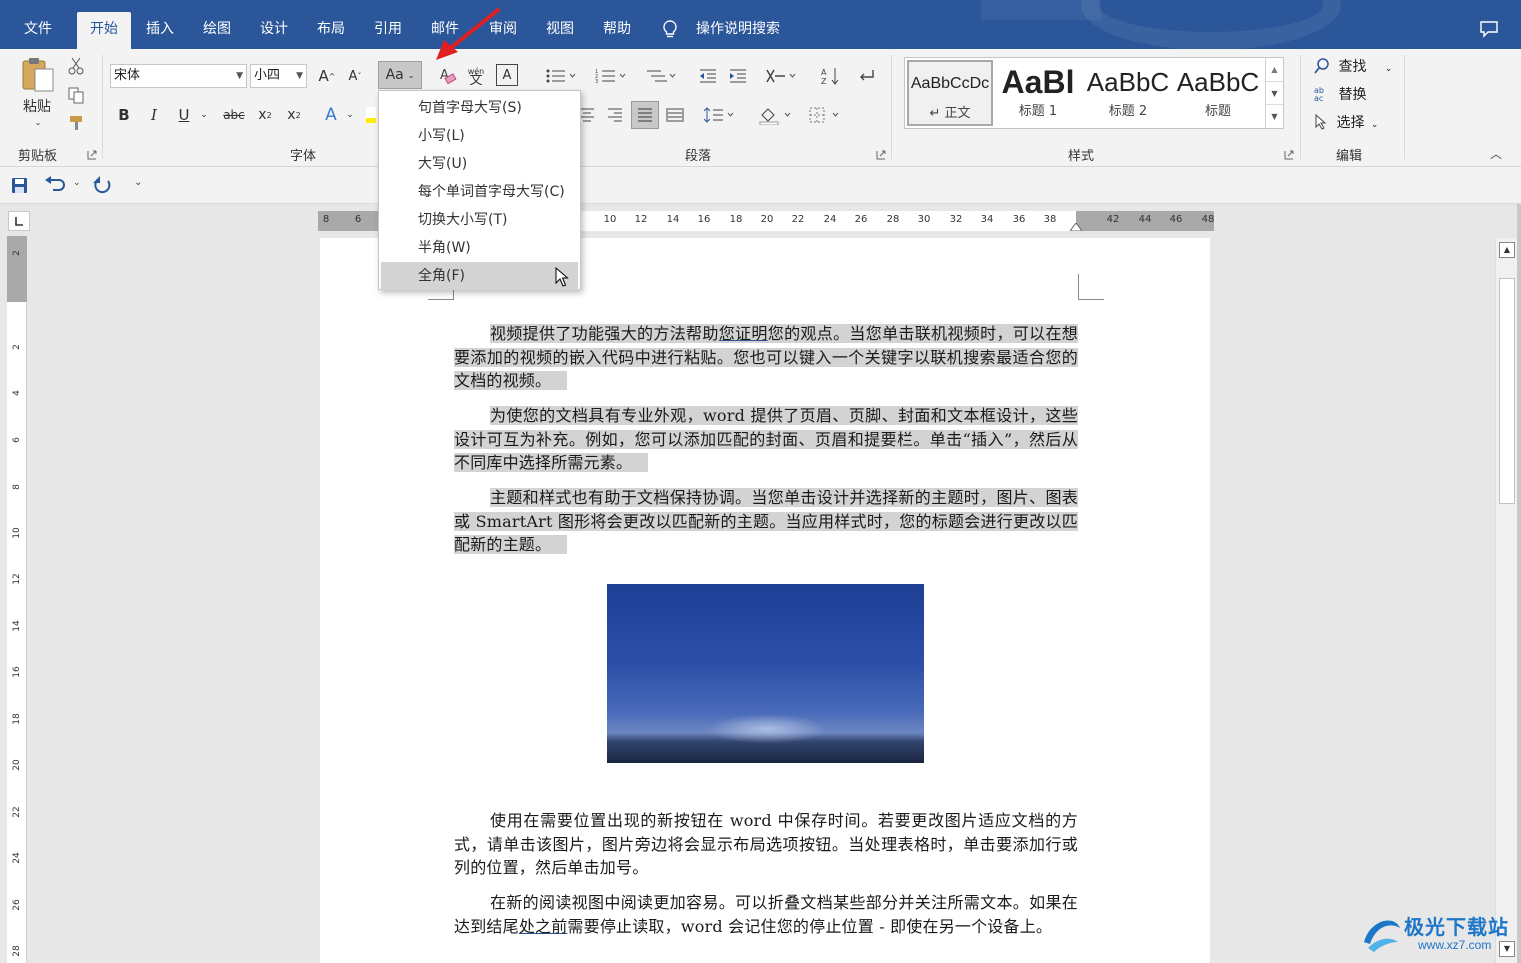 The image size is (1521, 963). I want to click on justify-button, so click(645, 115).